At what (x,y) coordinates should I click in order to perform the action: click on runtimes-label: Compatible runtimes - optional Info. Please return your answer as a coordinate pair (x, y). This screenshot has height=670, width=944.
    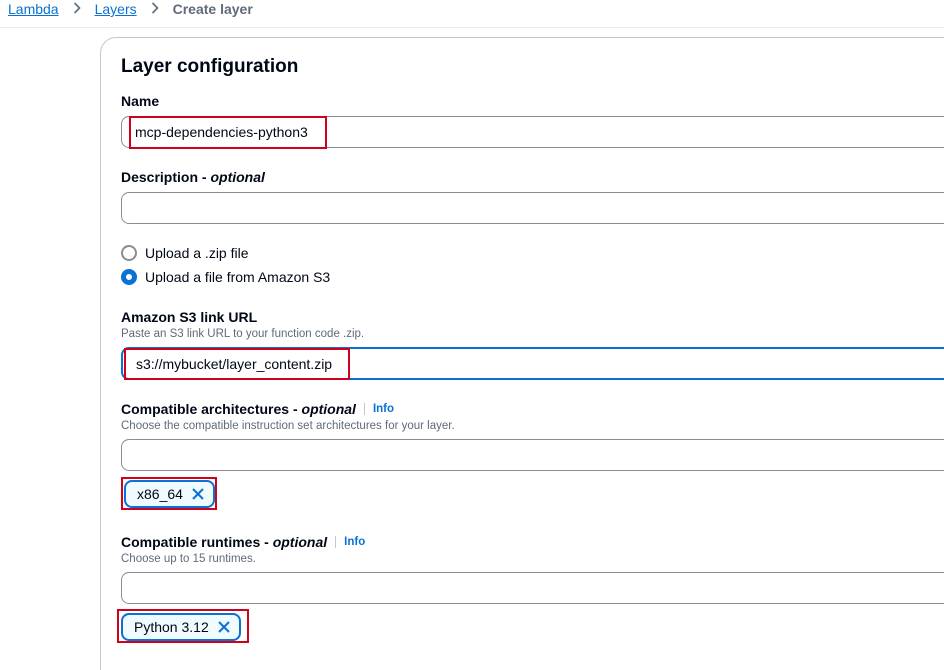
    Looking at the image, I should click on (243, 542).